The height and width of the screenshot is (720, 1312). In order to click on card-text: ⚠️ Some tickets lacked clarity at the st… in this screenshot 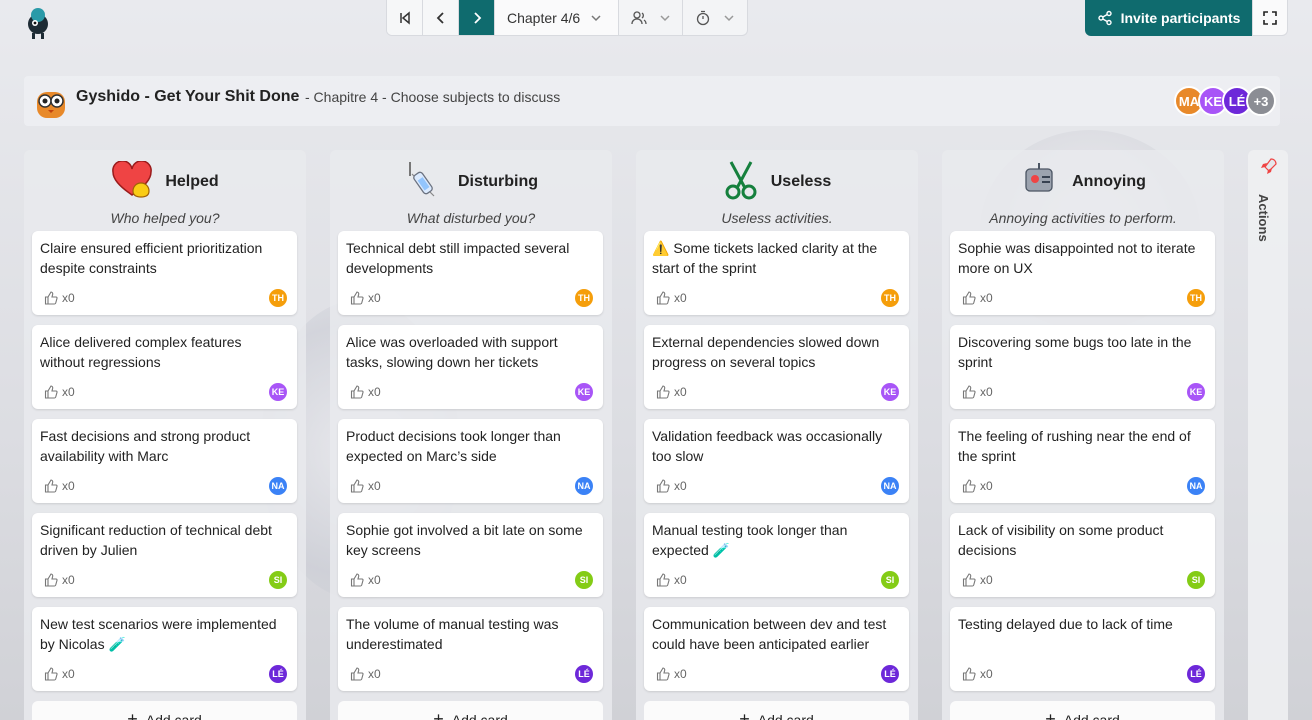, I will do `click(765, 258)`.